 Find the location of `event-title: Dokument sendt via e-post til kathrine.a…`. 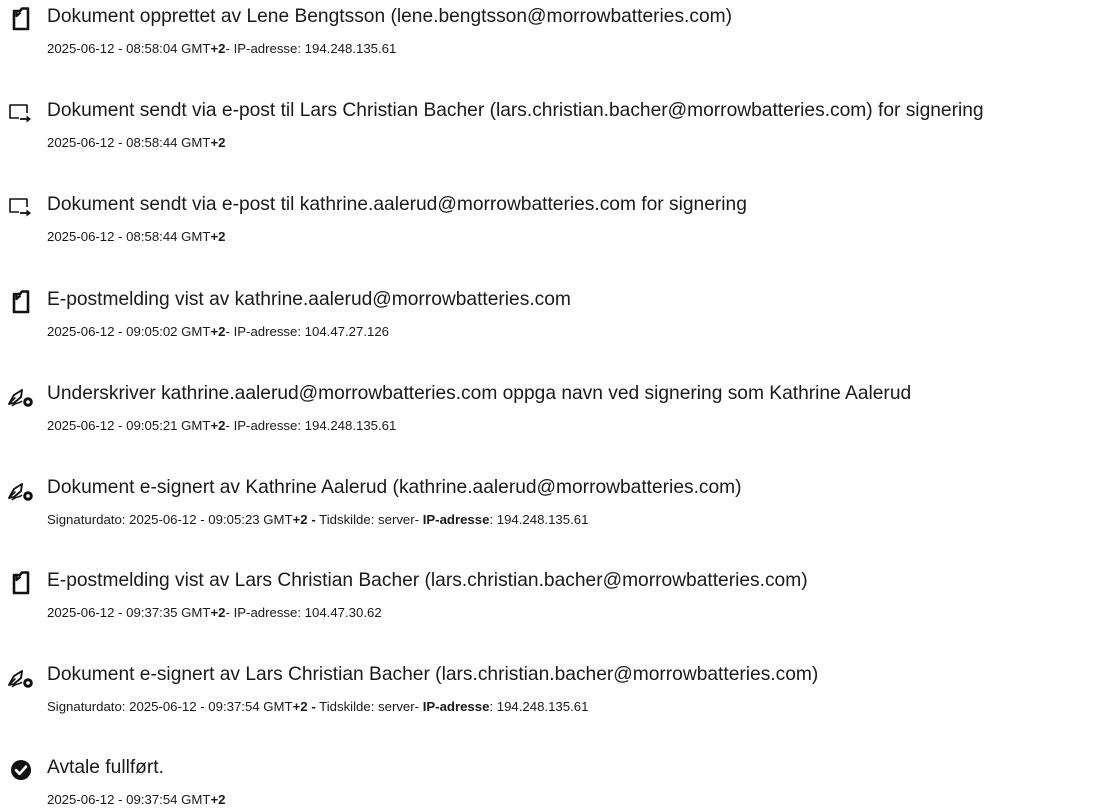

event-title: Dokument sendt via e-post til kathrine.a… is located at coordinates (397, 204).